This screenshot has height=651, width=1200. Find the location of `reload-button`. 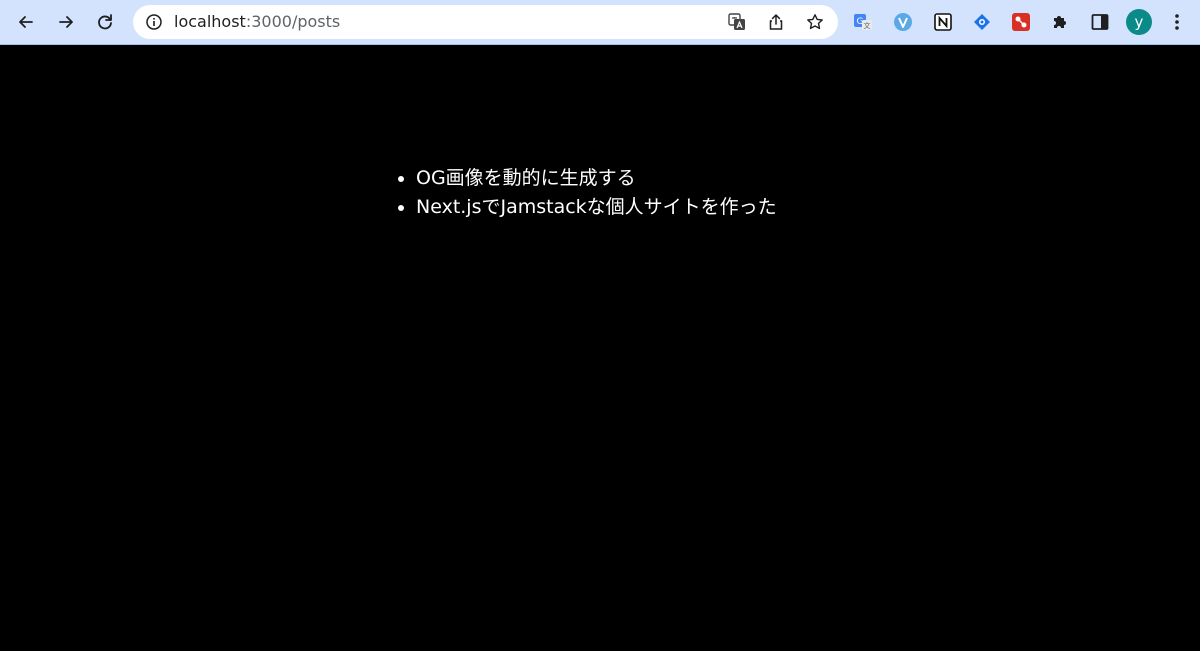

reload-button is located at coordinates (105, 22).